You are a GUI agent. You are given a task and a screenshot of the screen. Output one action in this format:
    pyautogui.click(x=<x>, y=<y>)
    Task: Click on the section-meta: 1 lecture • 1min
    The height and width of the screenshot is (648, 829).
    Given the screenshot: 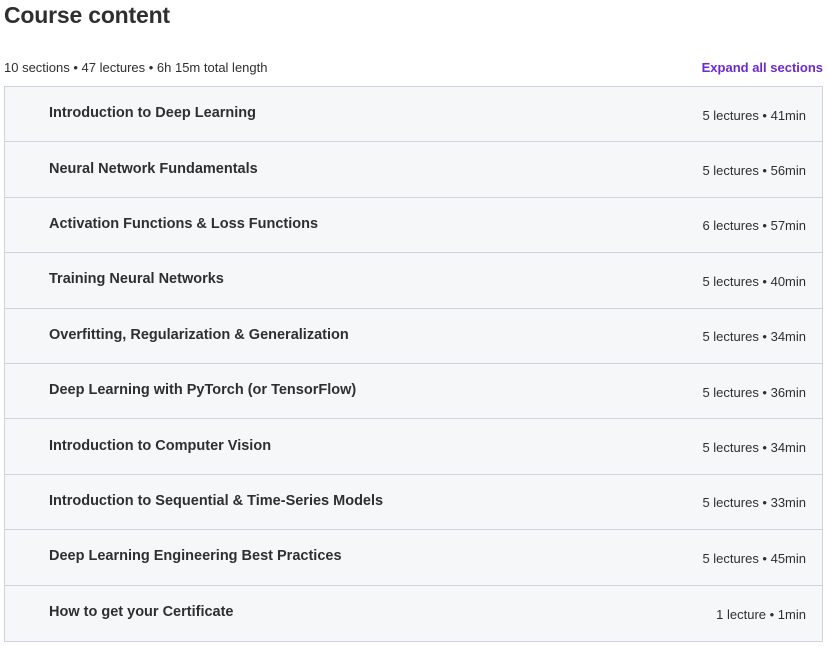 What is the action you would take?
    pyautogui.click(x=761, y=614)
    